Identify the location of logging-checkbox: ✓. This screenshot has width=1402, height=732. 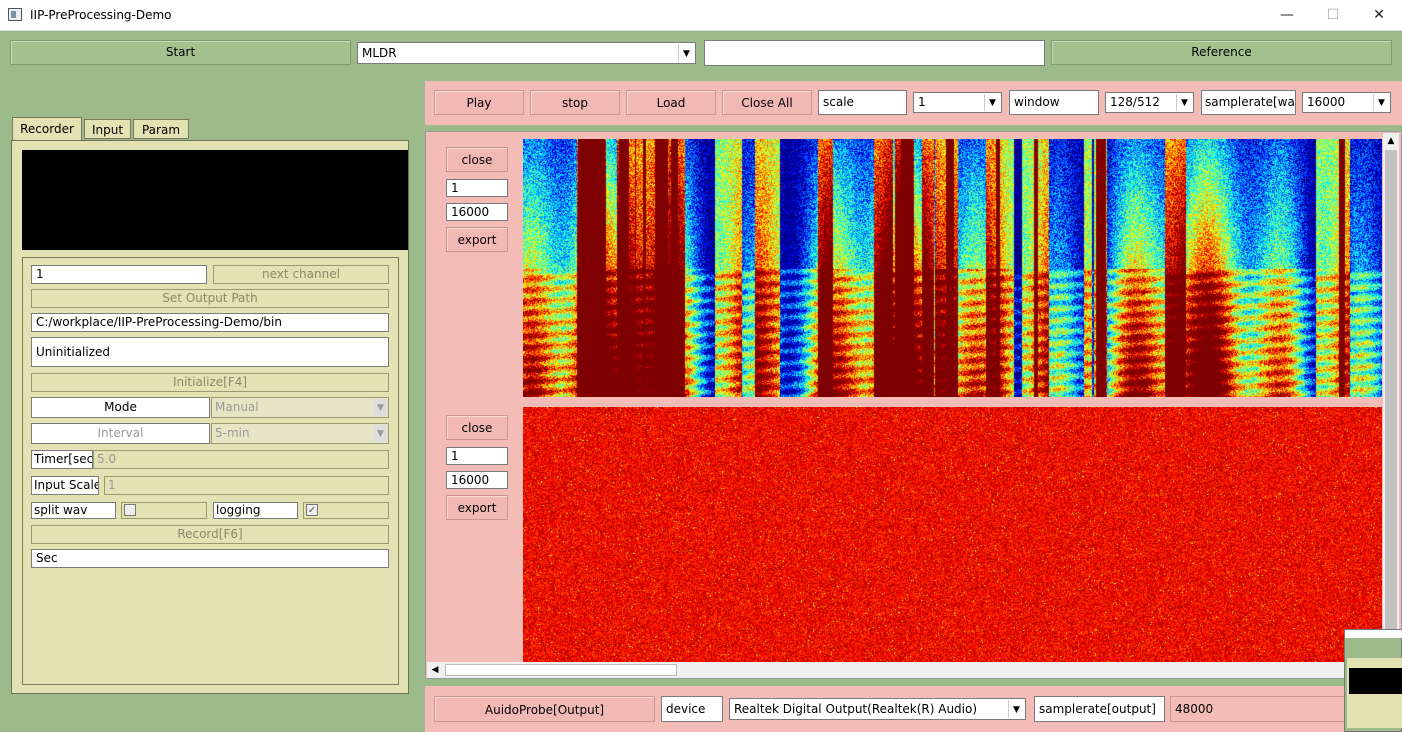
(312, 510).